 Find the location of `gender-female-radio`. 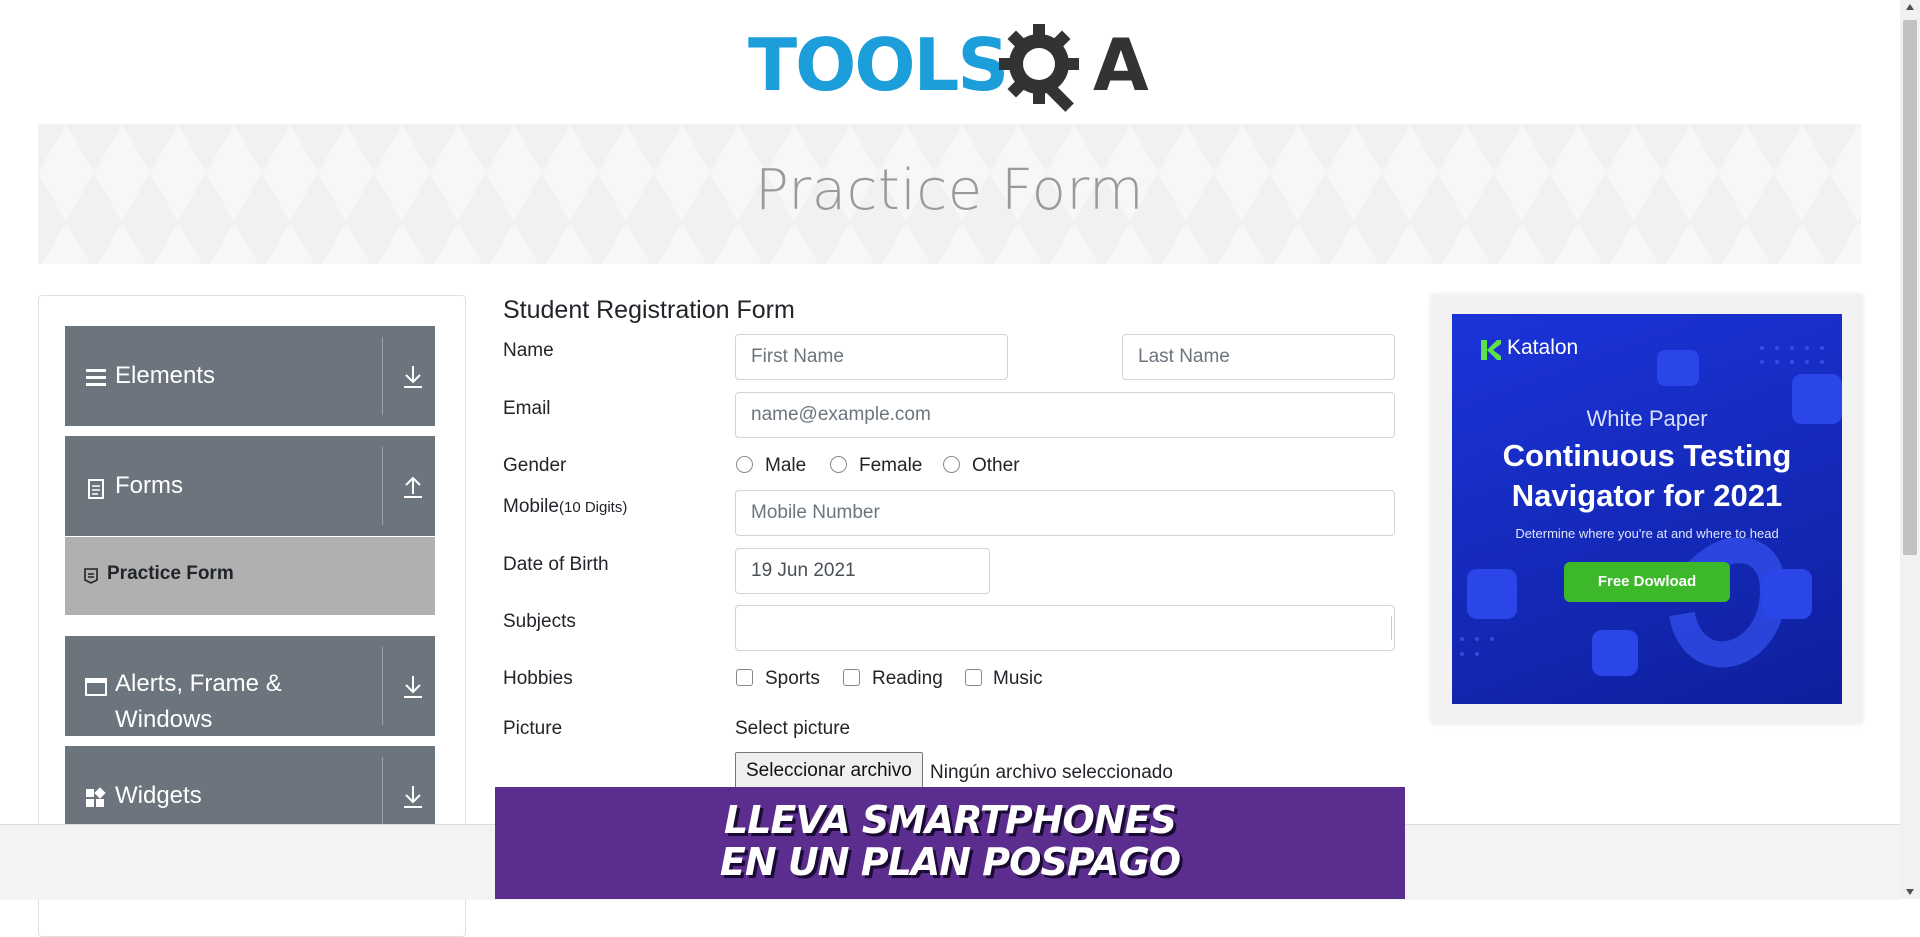

gender-female-radio is located at coordinates (838, 464).